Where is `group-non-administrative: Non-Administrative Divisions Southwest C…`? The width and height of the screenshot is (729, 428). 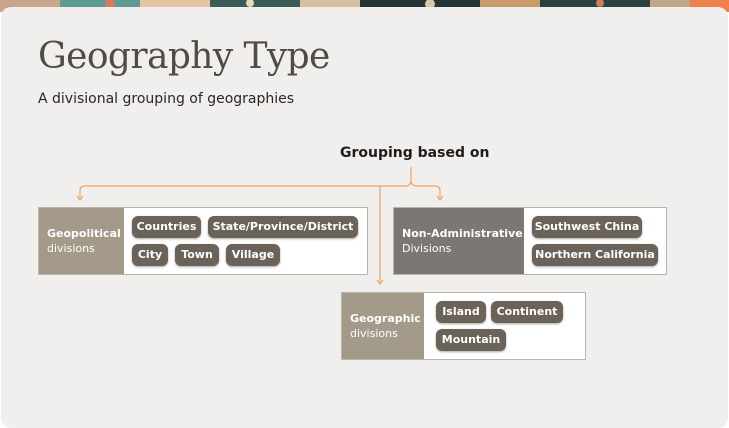 group-non-administrative: Non-Administrative Divisions Southwest C… is located at coordinates (530, 241).